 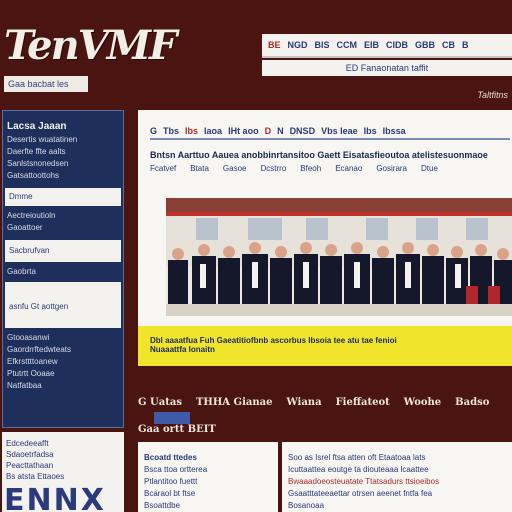 What do you see at coordinates (422, 402) in the screenshot?
I see `section-link: Woohe` at bounding box center [422, 402].